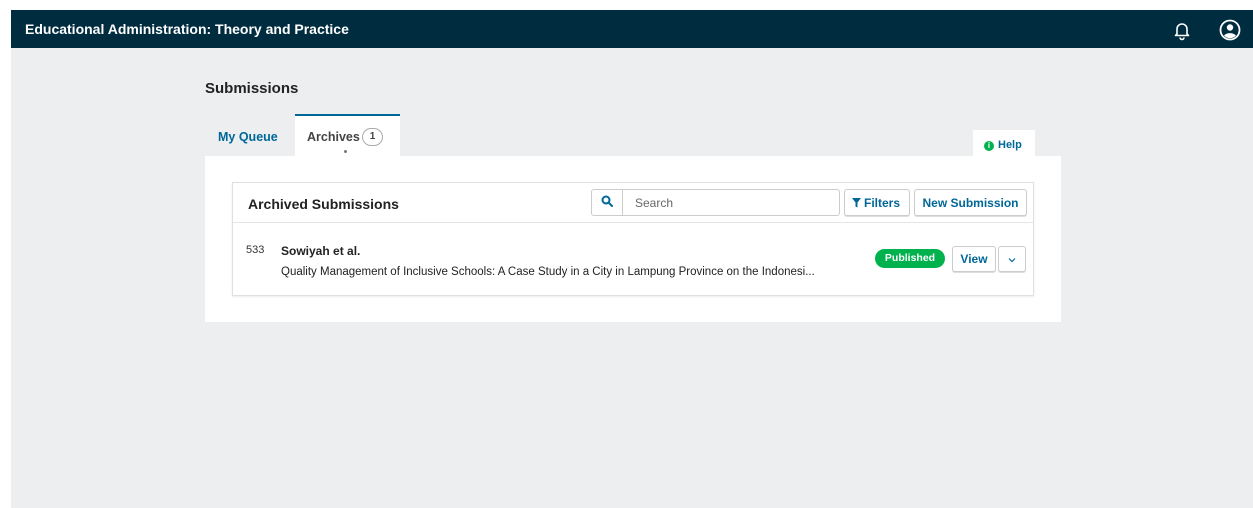 This screenshot has width=1253, height=508. What do you see at coordinates (882, 202) in the screenshot?
I see `filters-label: Filters` at bounding box center [882, 202].